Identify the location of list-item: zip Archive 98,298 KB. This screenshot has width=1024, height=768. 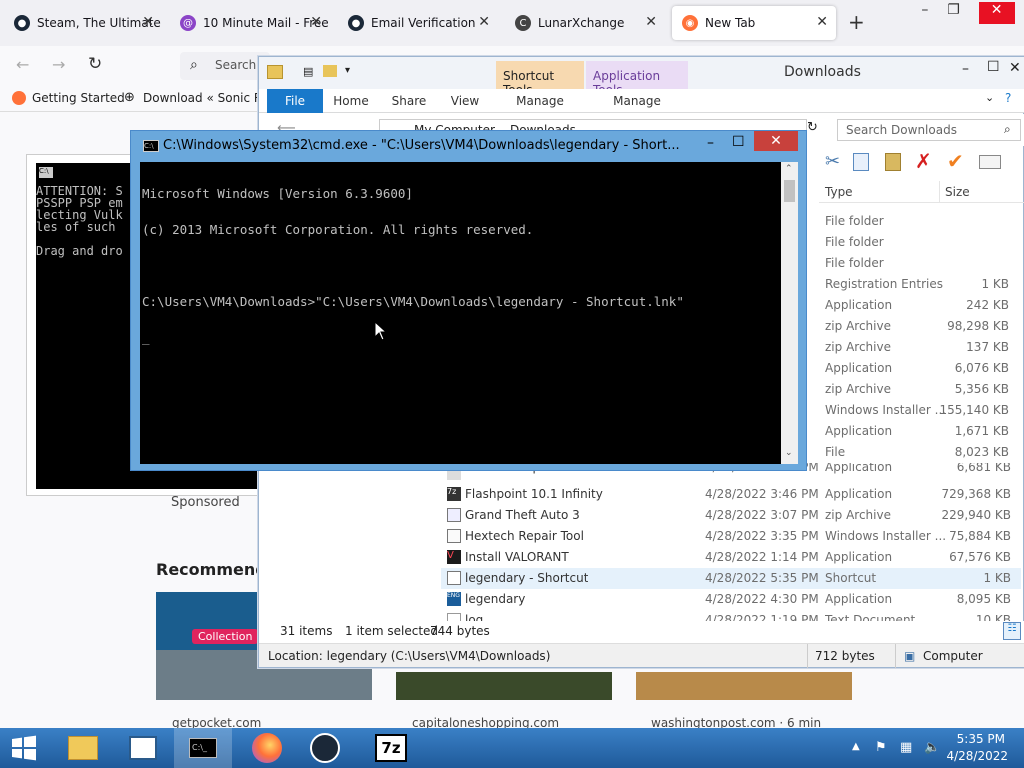
(921, 326).